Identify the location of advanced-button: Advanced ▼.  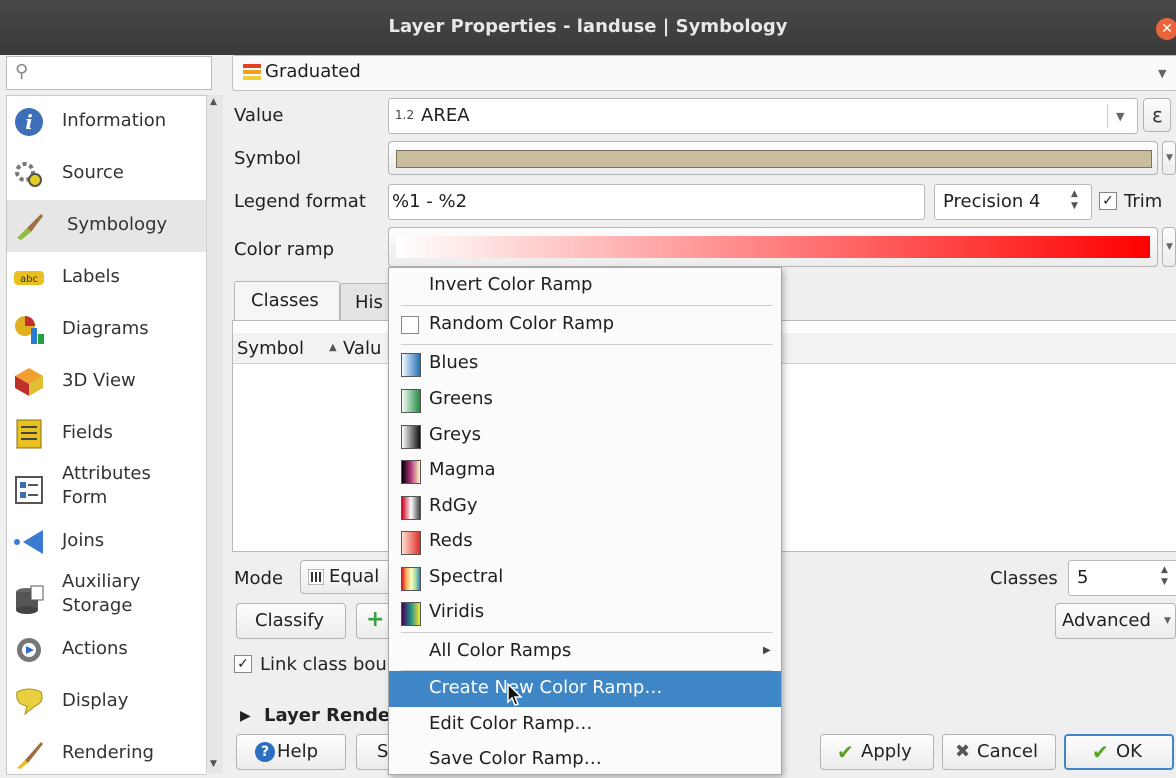
(1115, 621).